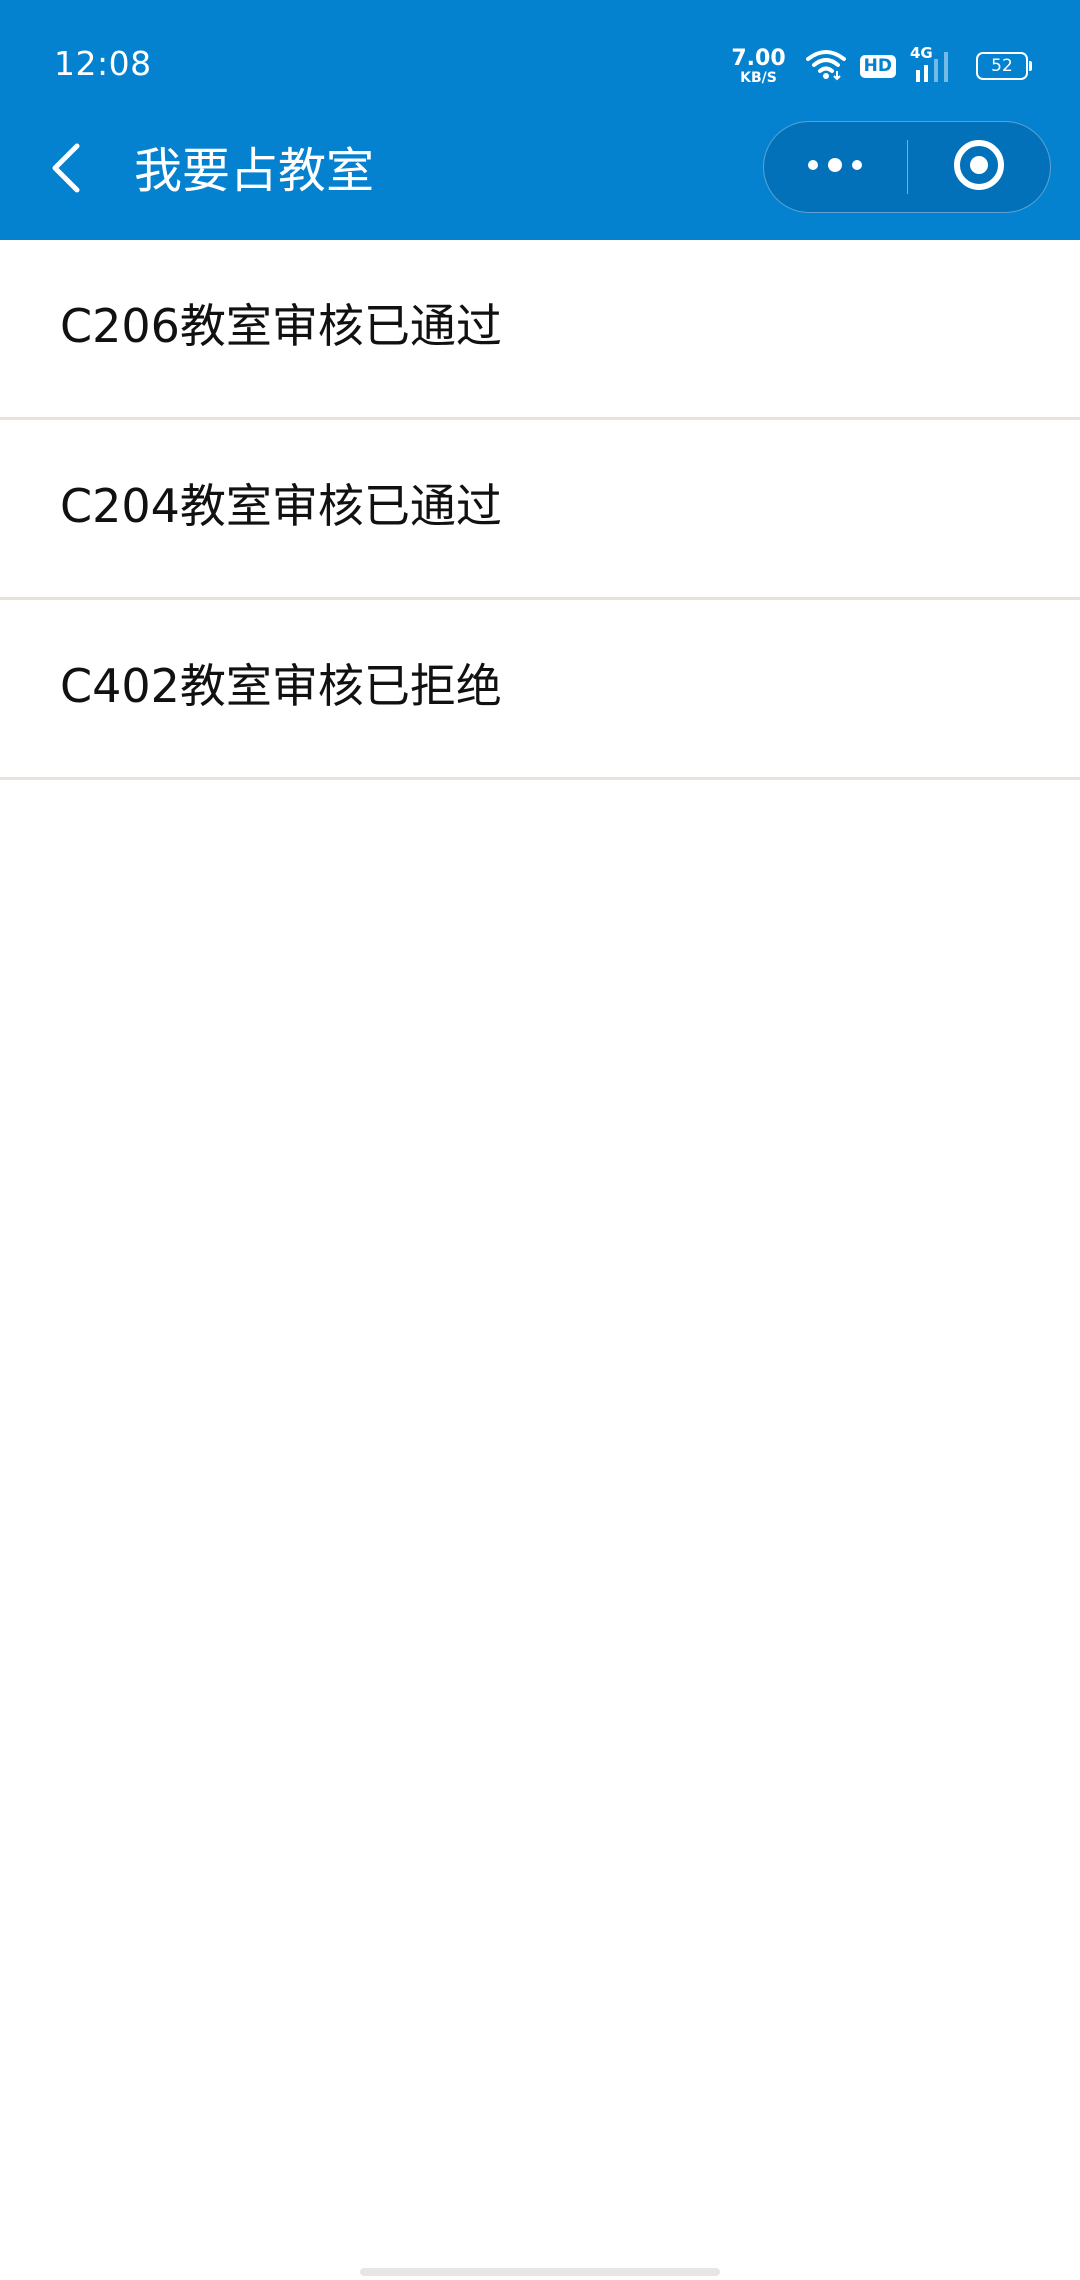  I want to click on target-circle-icon, so click(979, 167).